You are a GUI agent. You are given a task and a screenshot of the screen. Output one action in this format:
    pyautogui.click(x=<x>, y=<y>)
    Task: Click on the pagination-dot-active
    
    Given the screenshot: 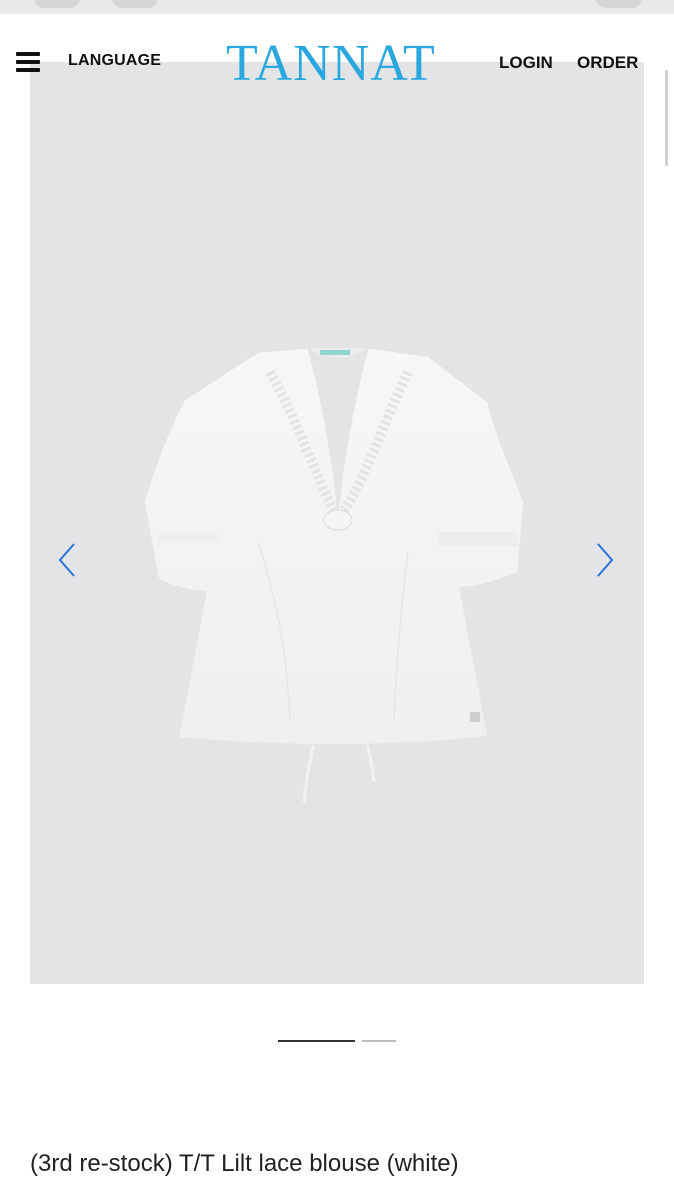 What is the action you would take?
    pyautogui.click(x=316, y=1041)
    